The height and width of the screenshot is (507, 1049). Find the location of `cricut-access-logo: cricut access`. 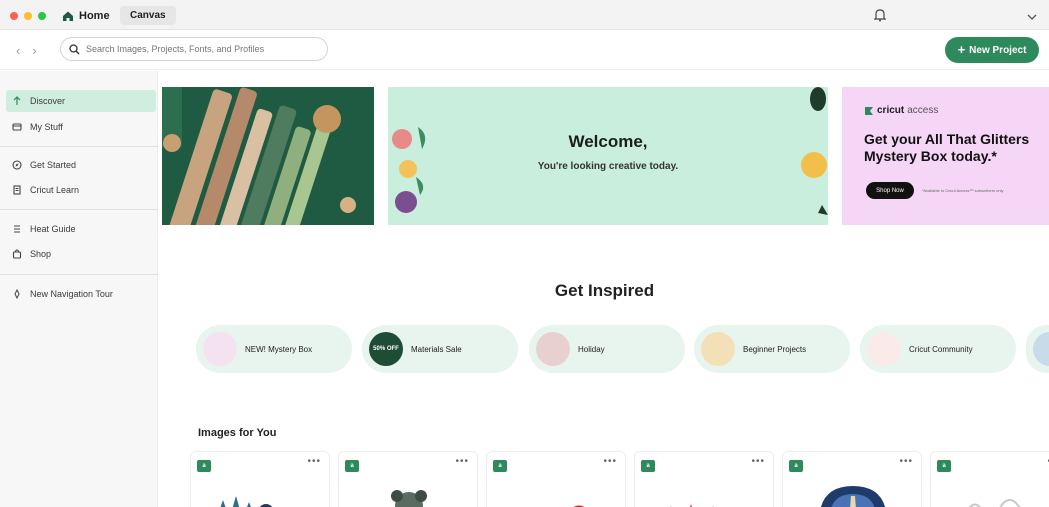

cricut-access-logo: cricut access is located at coordinates (901, 110).